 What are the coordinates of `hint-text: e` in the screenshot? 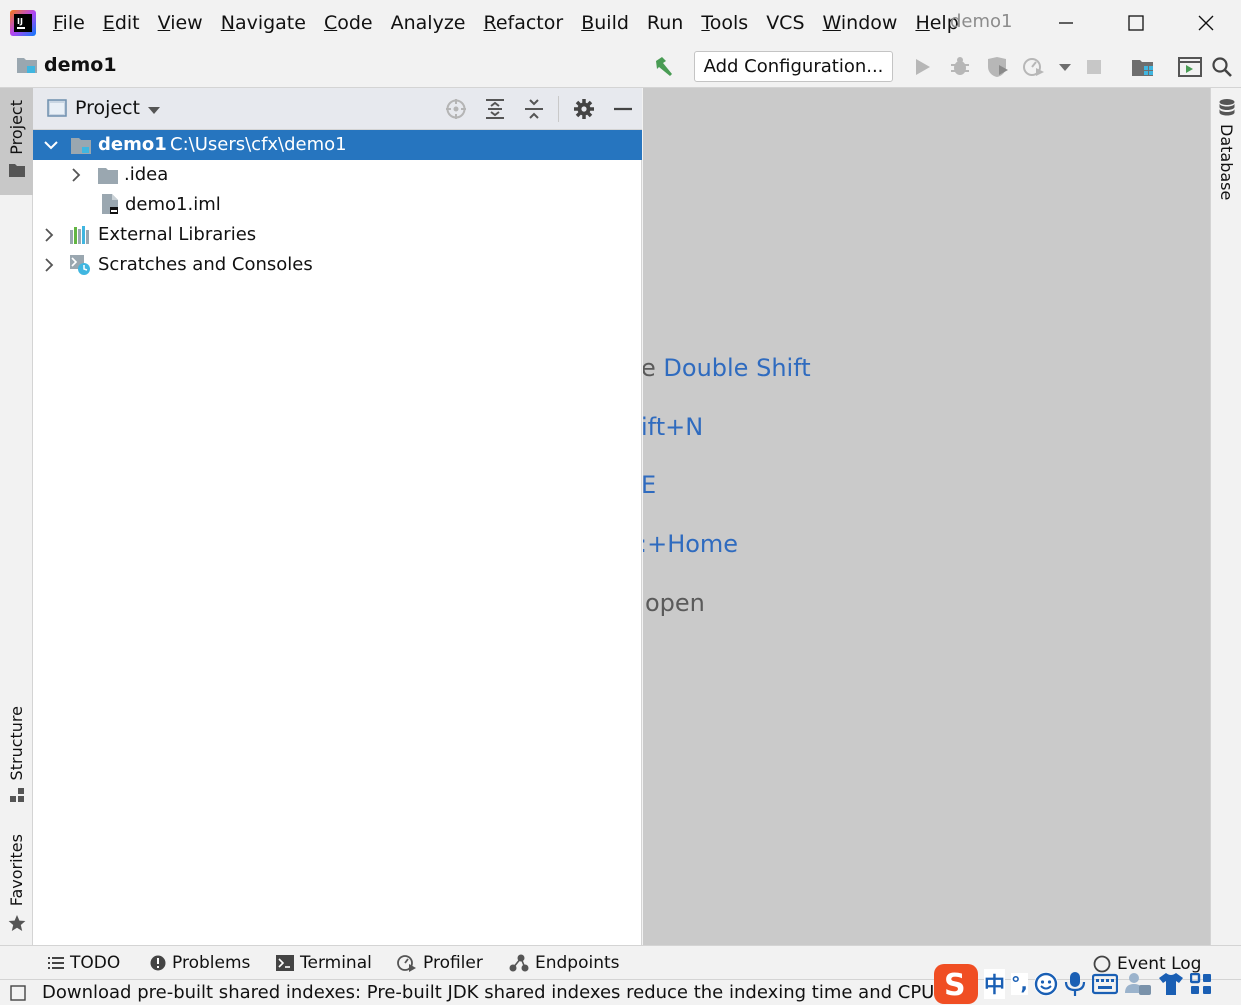 It's located at (653, 368).